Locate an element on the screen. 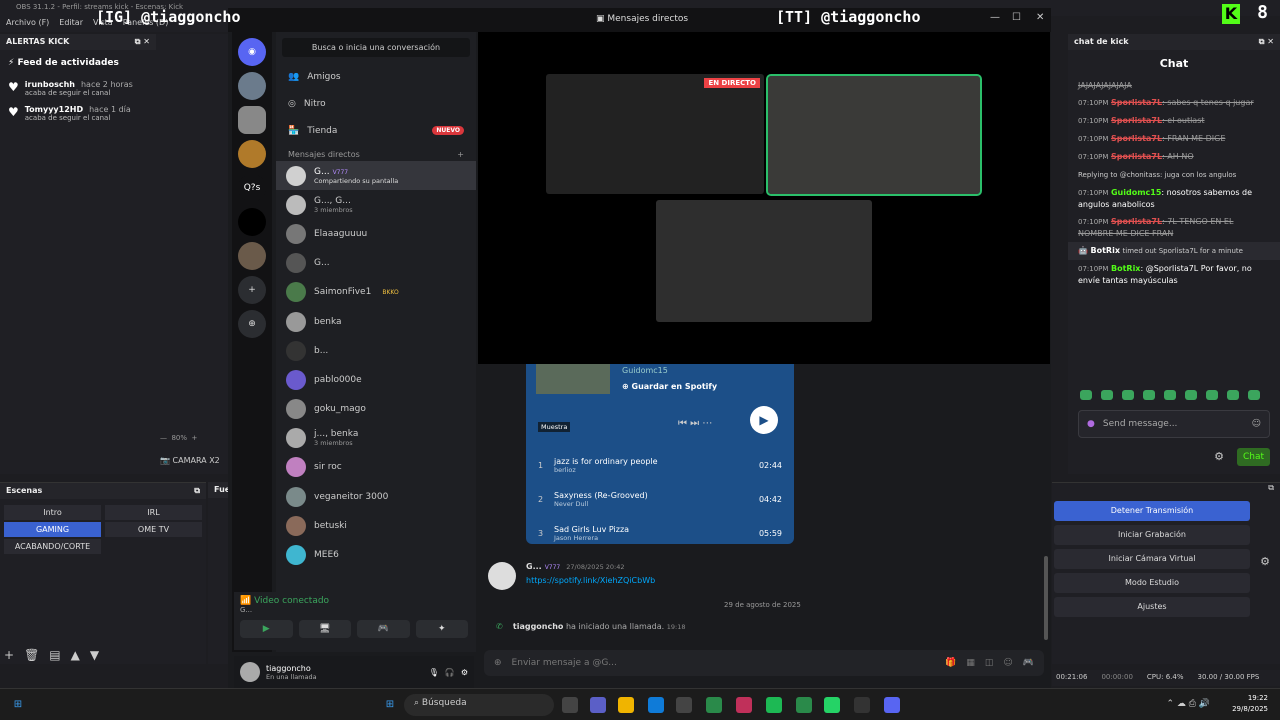  spotify-icon is located at coordinates (774, 705).